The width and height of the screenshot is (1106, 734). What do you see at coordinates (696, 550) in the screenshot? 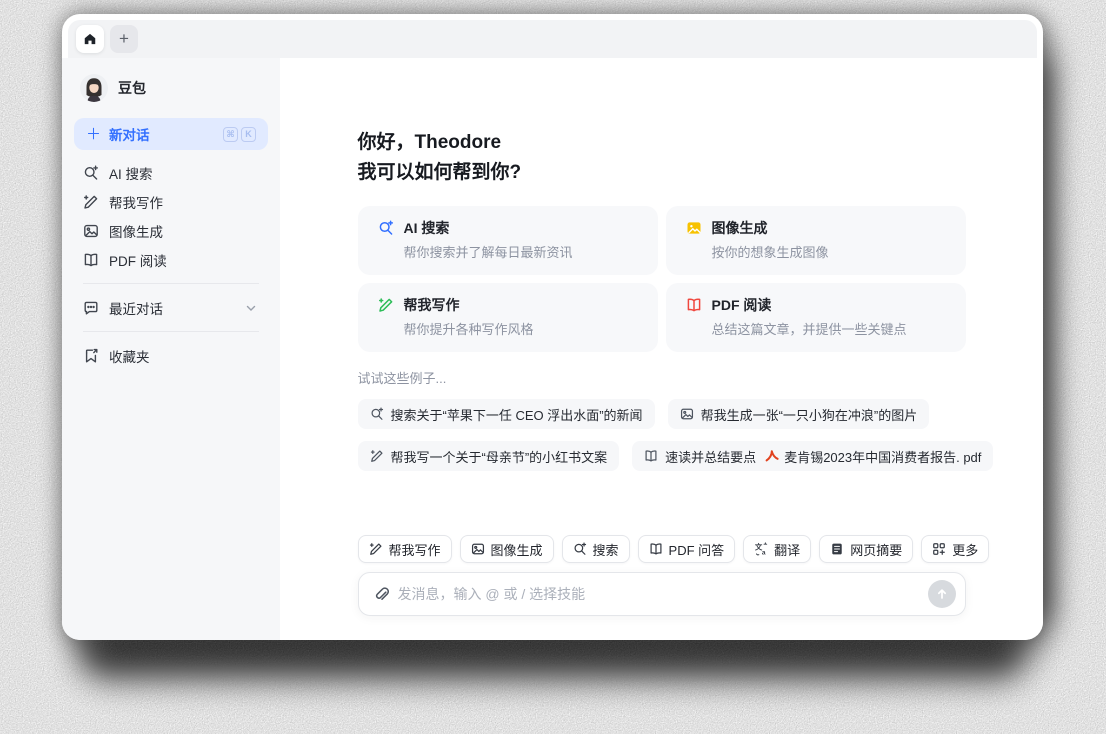
I see `skill-label: PDF 问答` at bounding box center [696, 550].